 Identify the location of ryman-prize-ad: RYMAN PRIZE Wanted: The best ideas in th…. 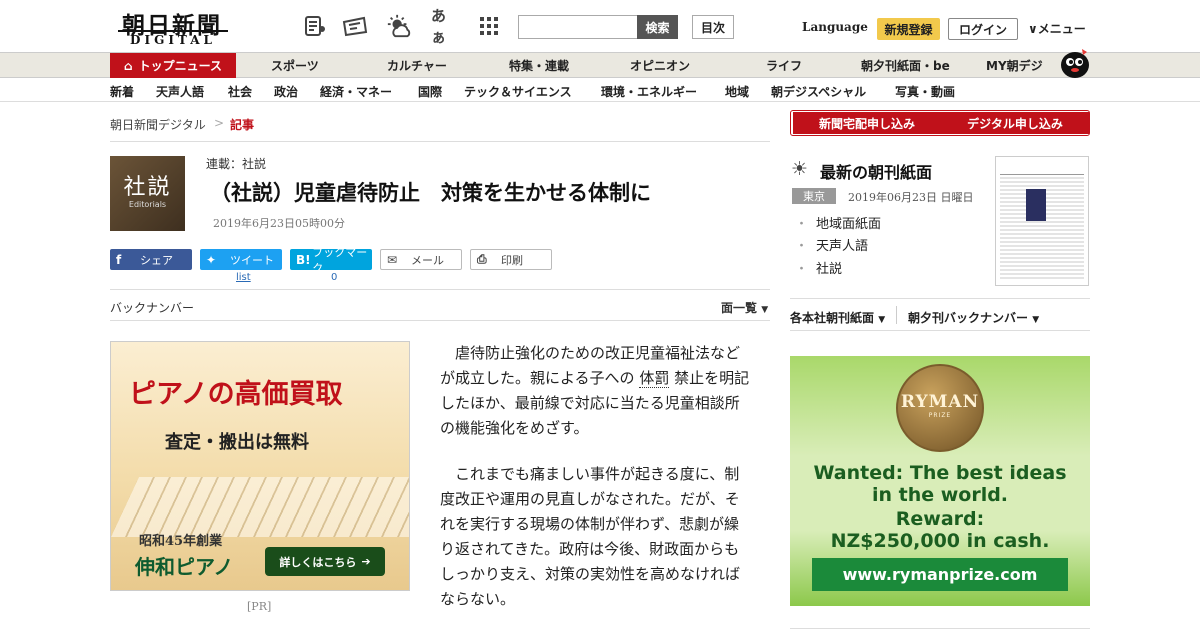
(940, 481).